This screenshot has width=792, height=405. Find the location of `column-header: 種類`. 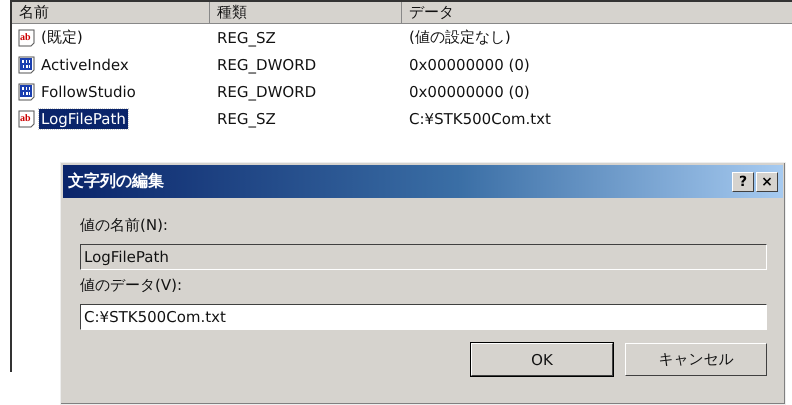

column-header: 種類 is located at coordinates (306, 12).